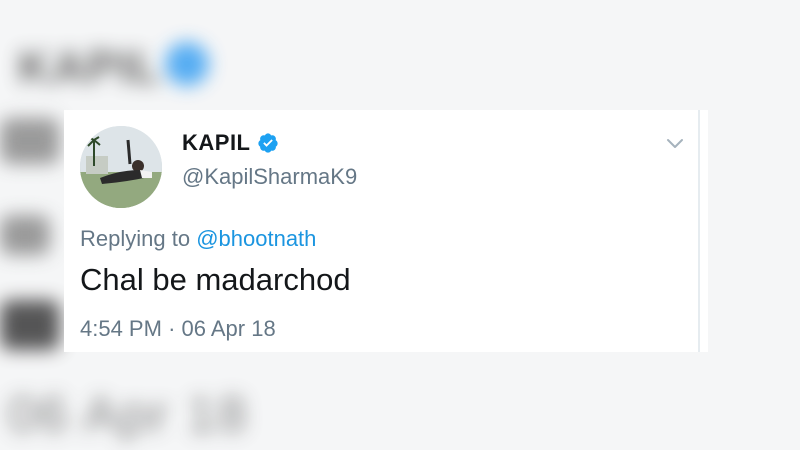 This screenshot has width=800, height=450. Describe the element at coordinates (30, 325) in the screenshot. I see `blurred-text-bar` at that location.